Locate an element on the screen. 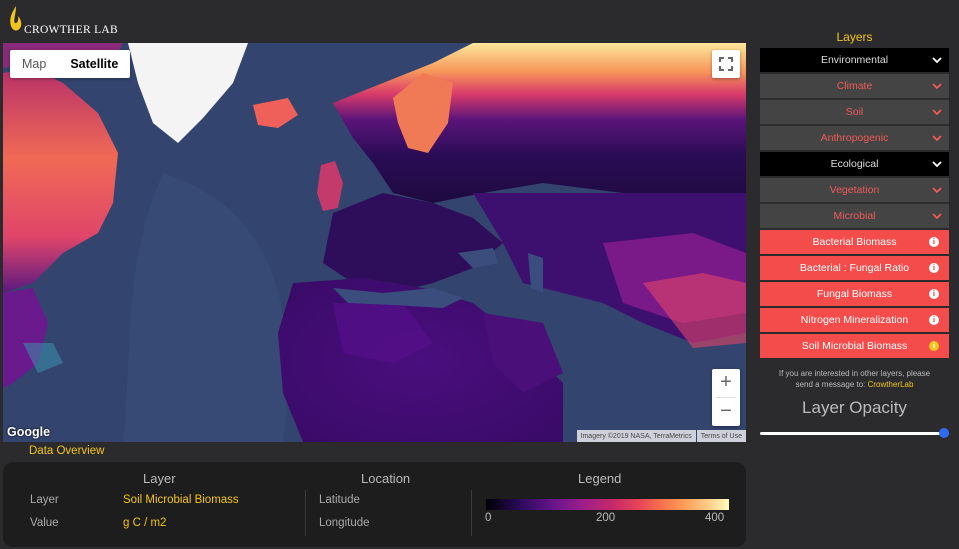  layer-row-label: Anthropogenic is located at coordinates (854, 138).